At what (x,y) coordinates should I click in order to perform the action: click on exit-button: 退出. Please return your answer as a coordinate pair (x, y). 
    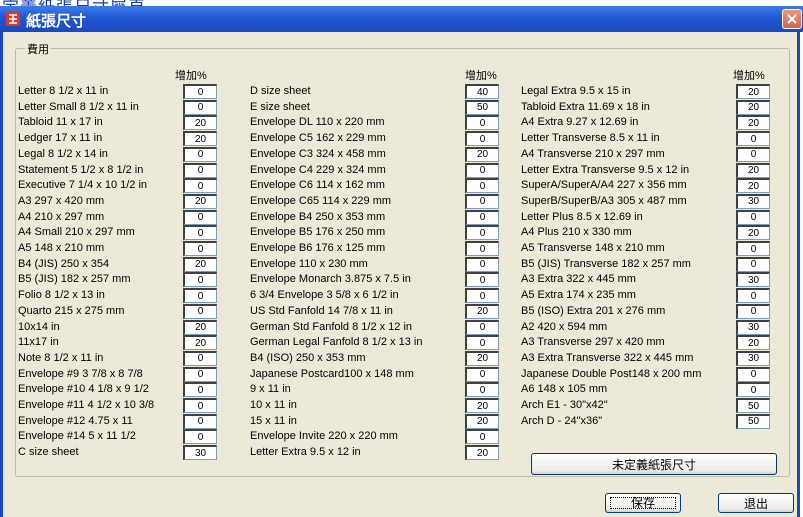
    Looking at the image, I should click on (756, 503).